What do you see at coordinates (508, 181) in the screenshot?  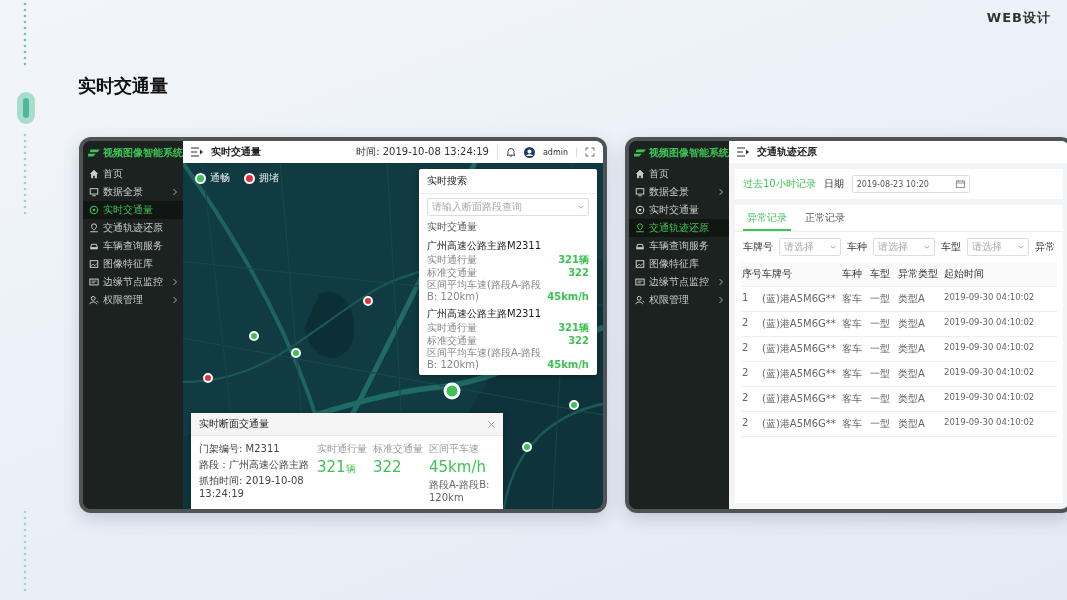 I see `panel-title: 实时搜索` at bounding box center [508, 181].